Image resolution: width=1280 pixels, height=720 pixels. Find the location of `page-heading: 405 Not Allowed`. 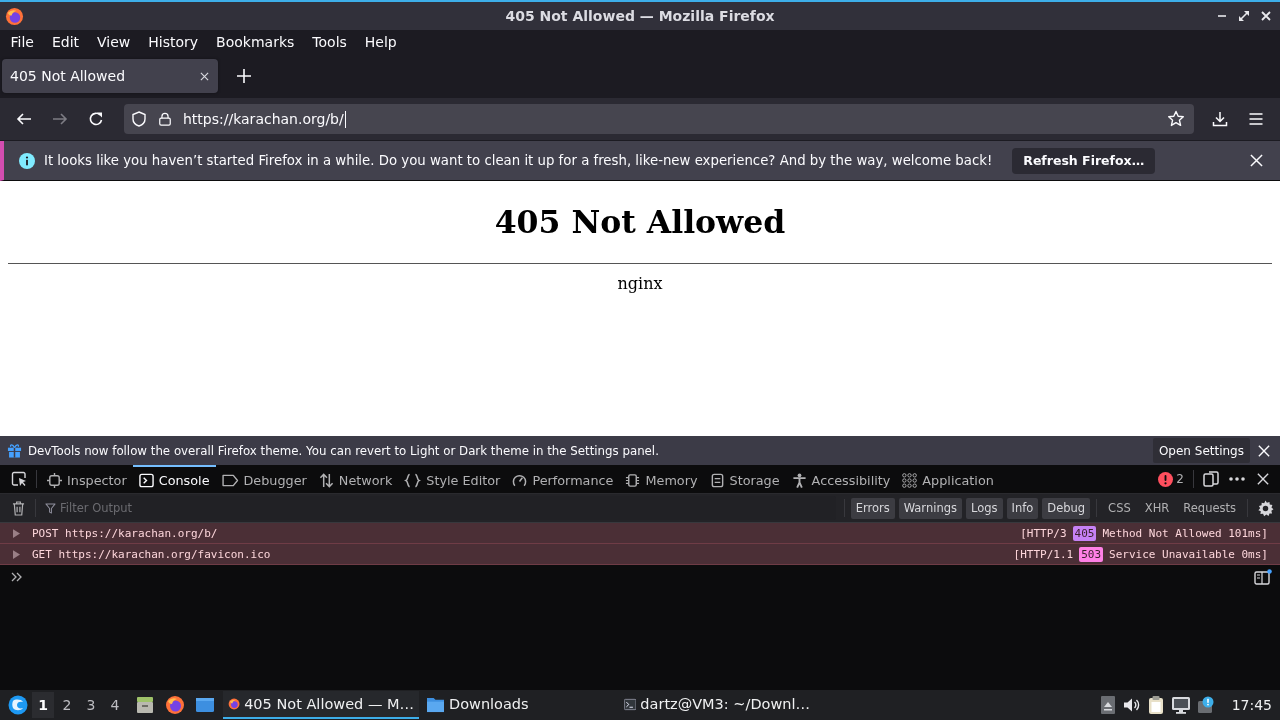

page-heading: 405 Not Allowed is located at coordinates (640, 222).